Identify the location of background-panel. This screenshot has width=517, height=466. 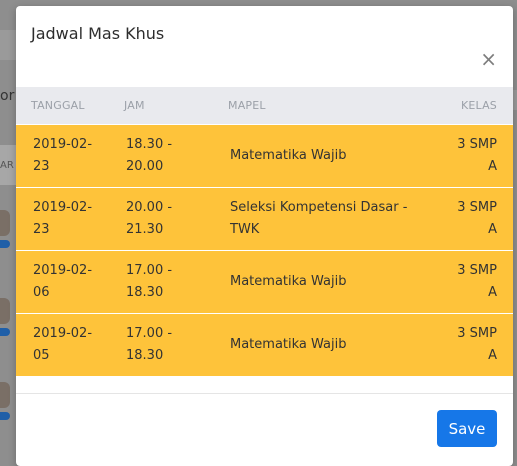
(8, 45).